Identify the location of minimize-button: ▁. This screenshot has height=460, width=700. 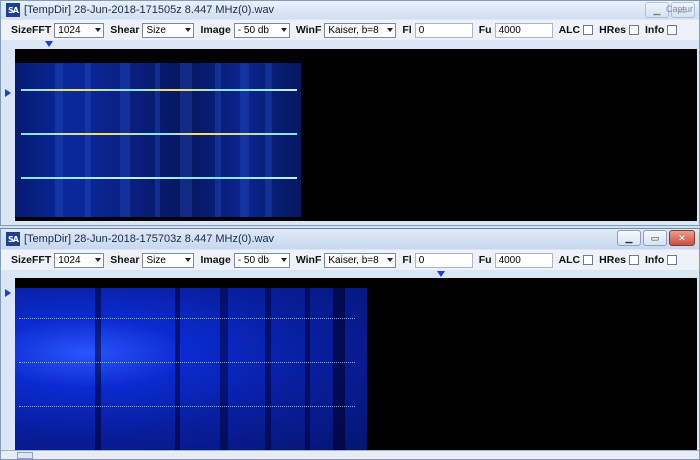
(629, 238).